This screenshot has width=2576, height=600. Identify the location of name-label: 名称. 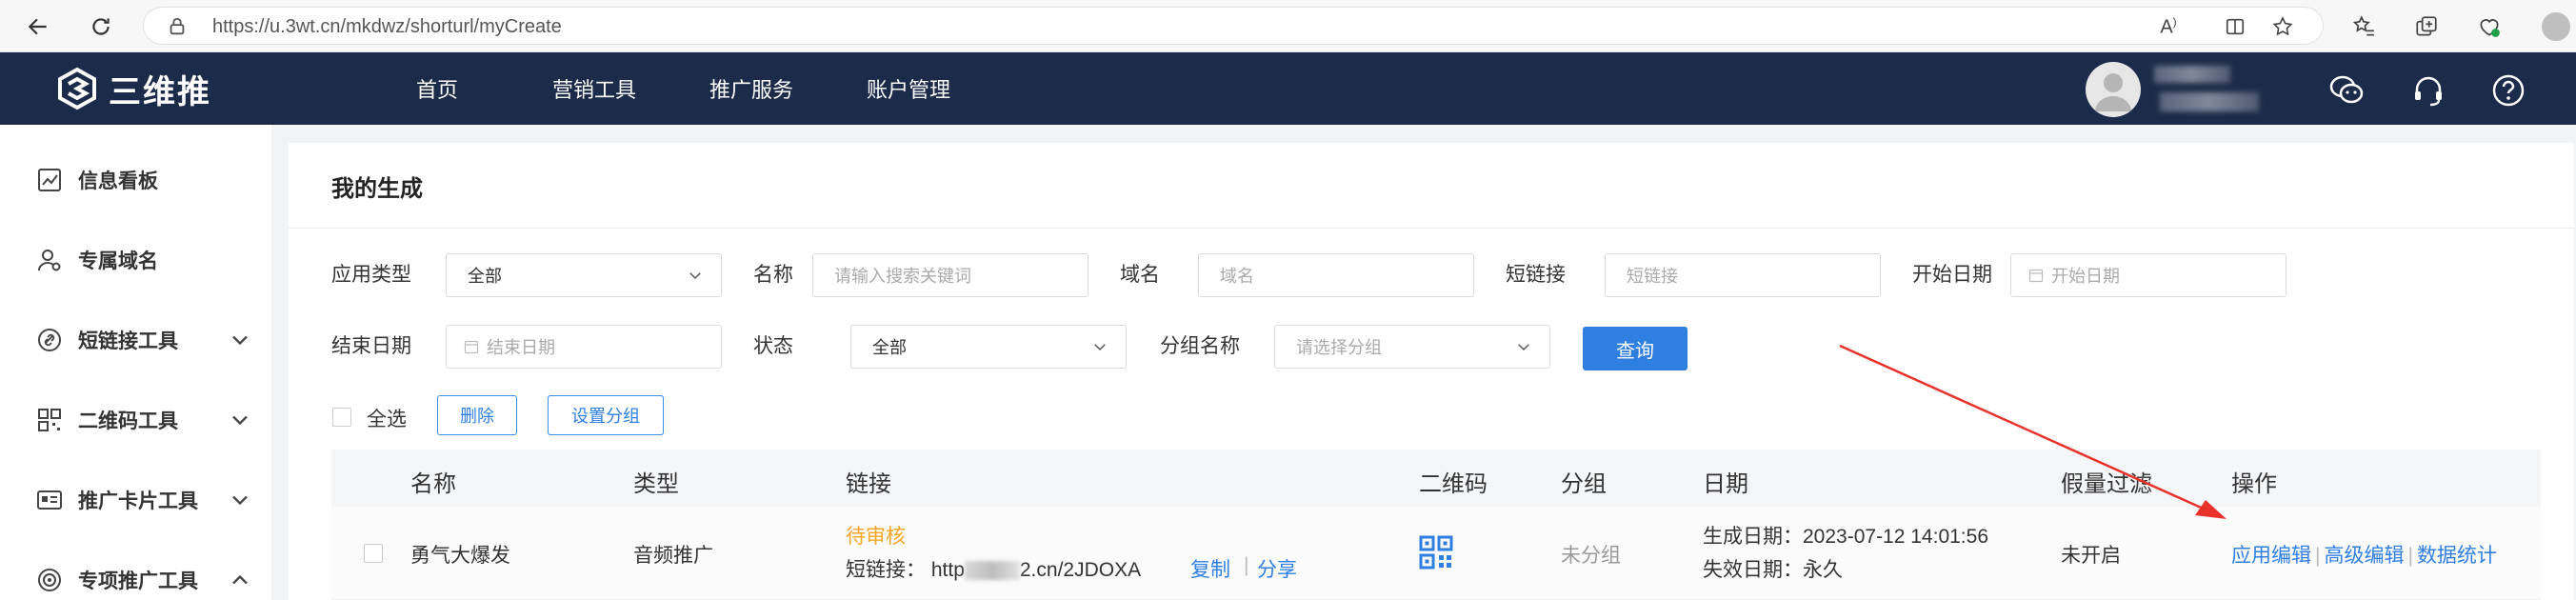
(773, 275).